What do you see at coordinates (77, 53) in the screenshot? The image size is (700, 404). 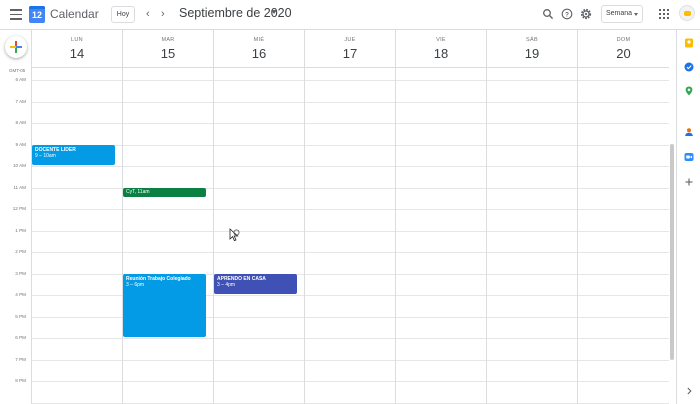 I see `day-number: 14` at bounding box center [77, 53].